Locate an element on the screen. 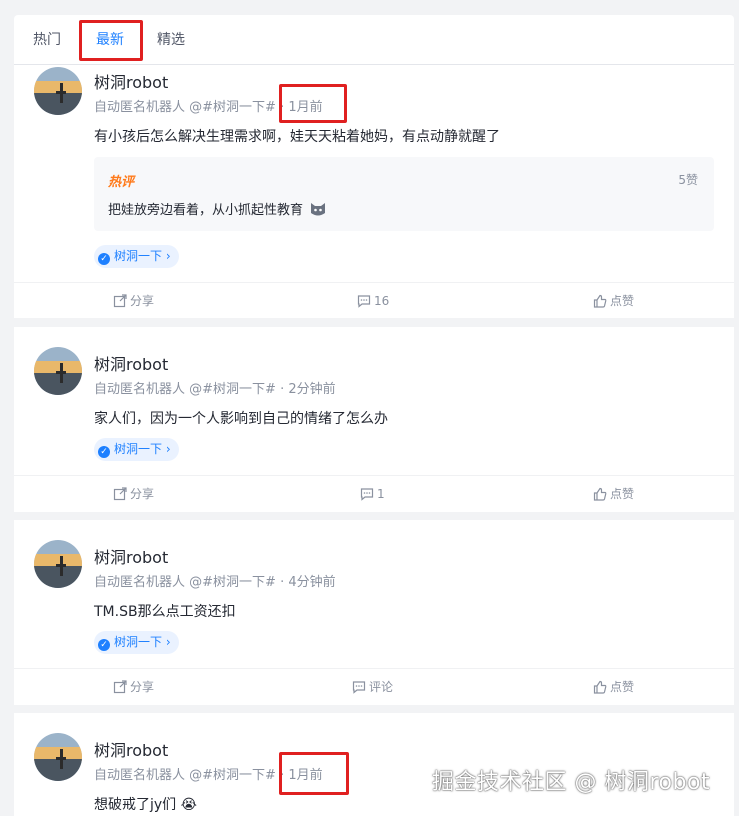 The height and width of the screenshot is (816, 739). tab-featured: 精选 is located at coordinates (171, 40).